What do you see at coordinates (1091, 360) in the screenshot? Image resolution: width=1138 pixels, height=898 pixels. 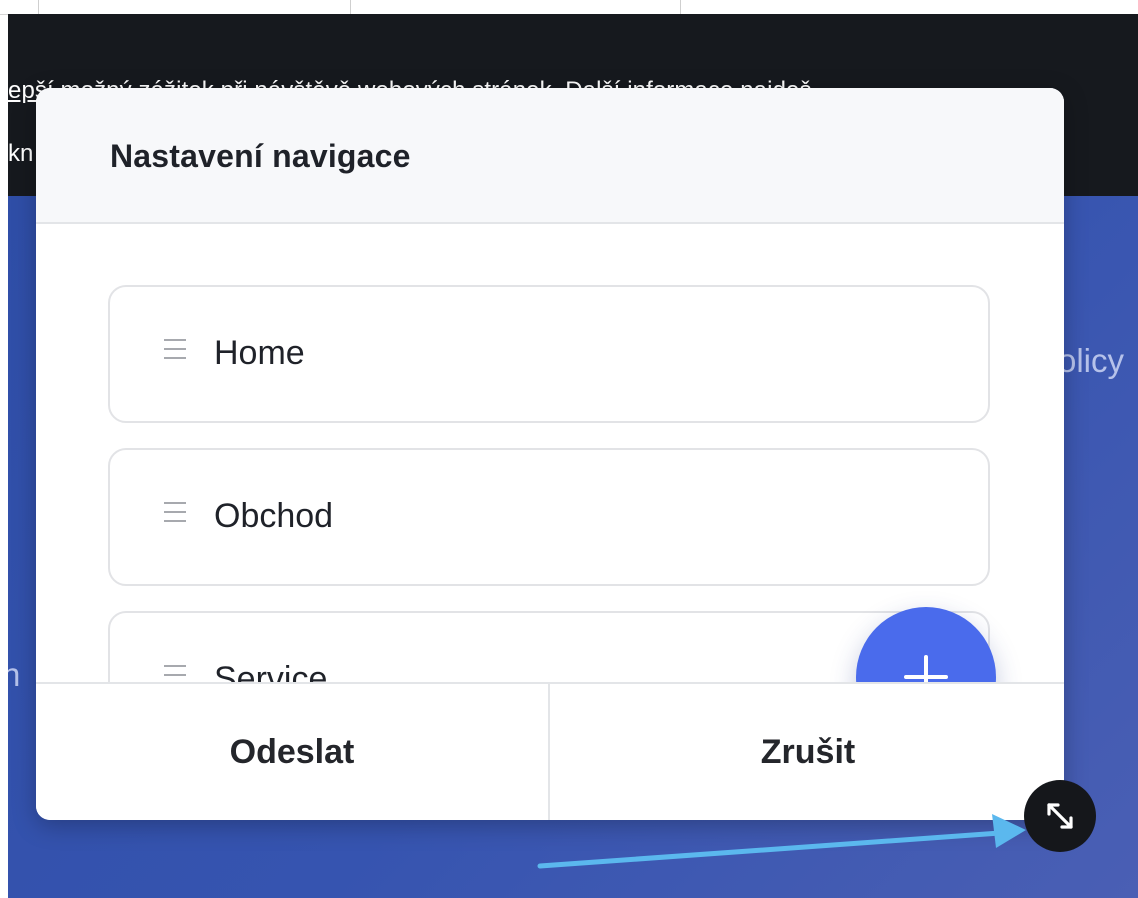 I see `hero-policy-text: olicy` at bounding box center [1091, 360].